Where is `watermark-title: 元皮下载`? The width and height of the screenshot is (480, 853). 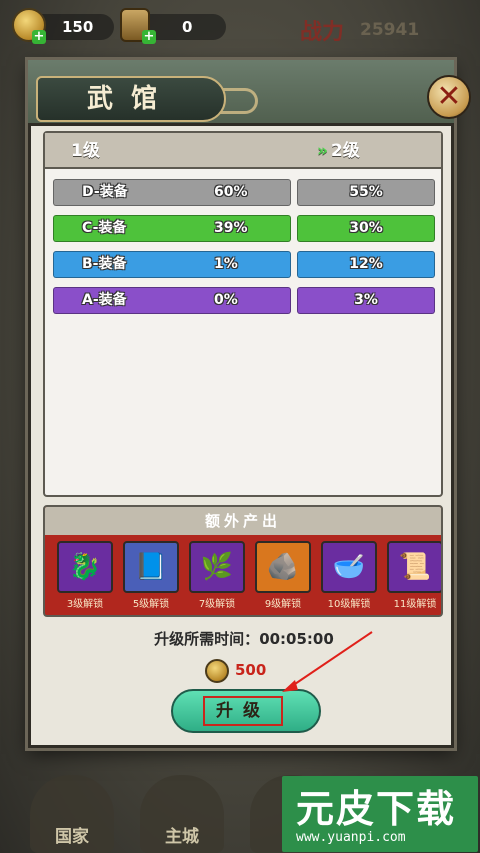 watermark-title: 元皮下载 is located at coordinates (376, 809).